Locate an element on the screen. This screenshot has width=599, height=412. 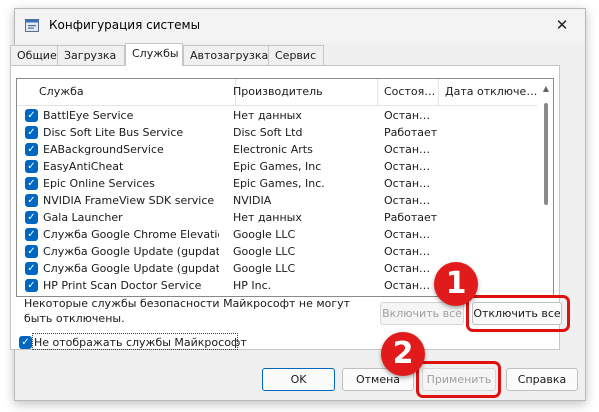
table-row: ✓ Gala Launcher Нет данных Работает is located at coordinates (277, 217).